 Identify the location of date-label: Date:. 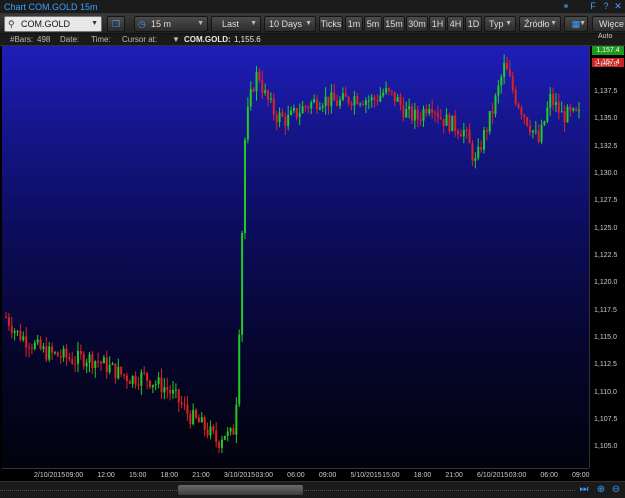
(70, 39).